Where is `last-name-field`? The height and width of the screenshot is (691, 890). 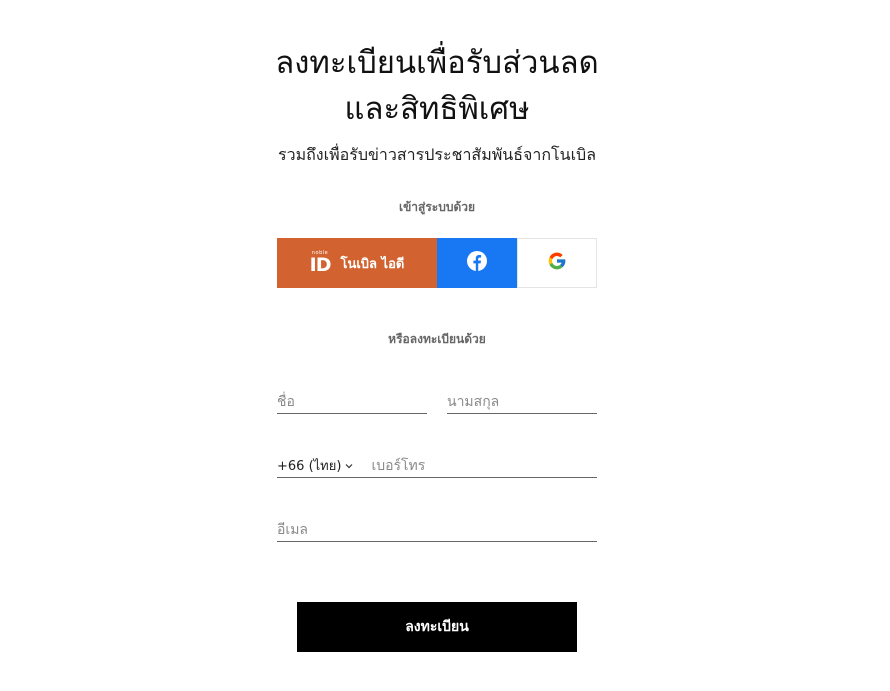
last-name-field is located at coordinates (522, 402).